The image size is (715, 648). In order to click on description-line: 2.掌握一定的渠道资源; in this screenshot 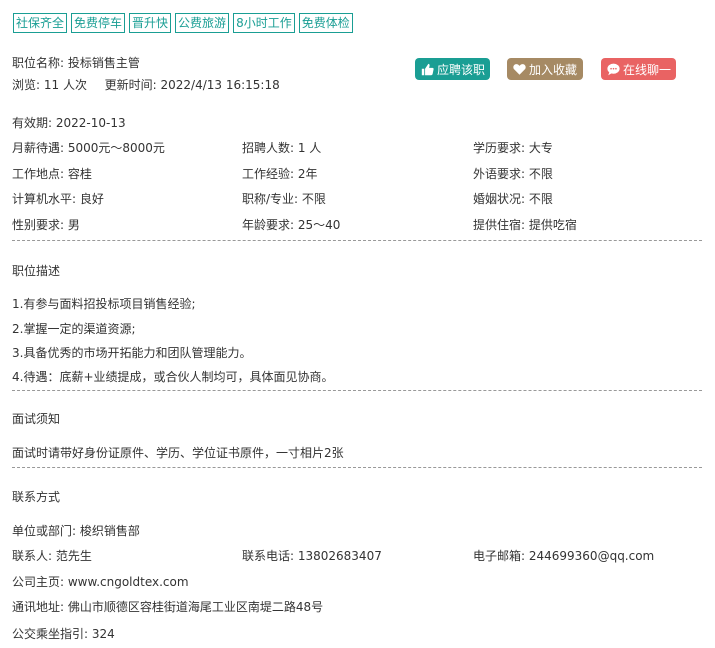, I will do `click(74, 329)`.